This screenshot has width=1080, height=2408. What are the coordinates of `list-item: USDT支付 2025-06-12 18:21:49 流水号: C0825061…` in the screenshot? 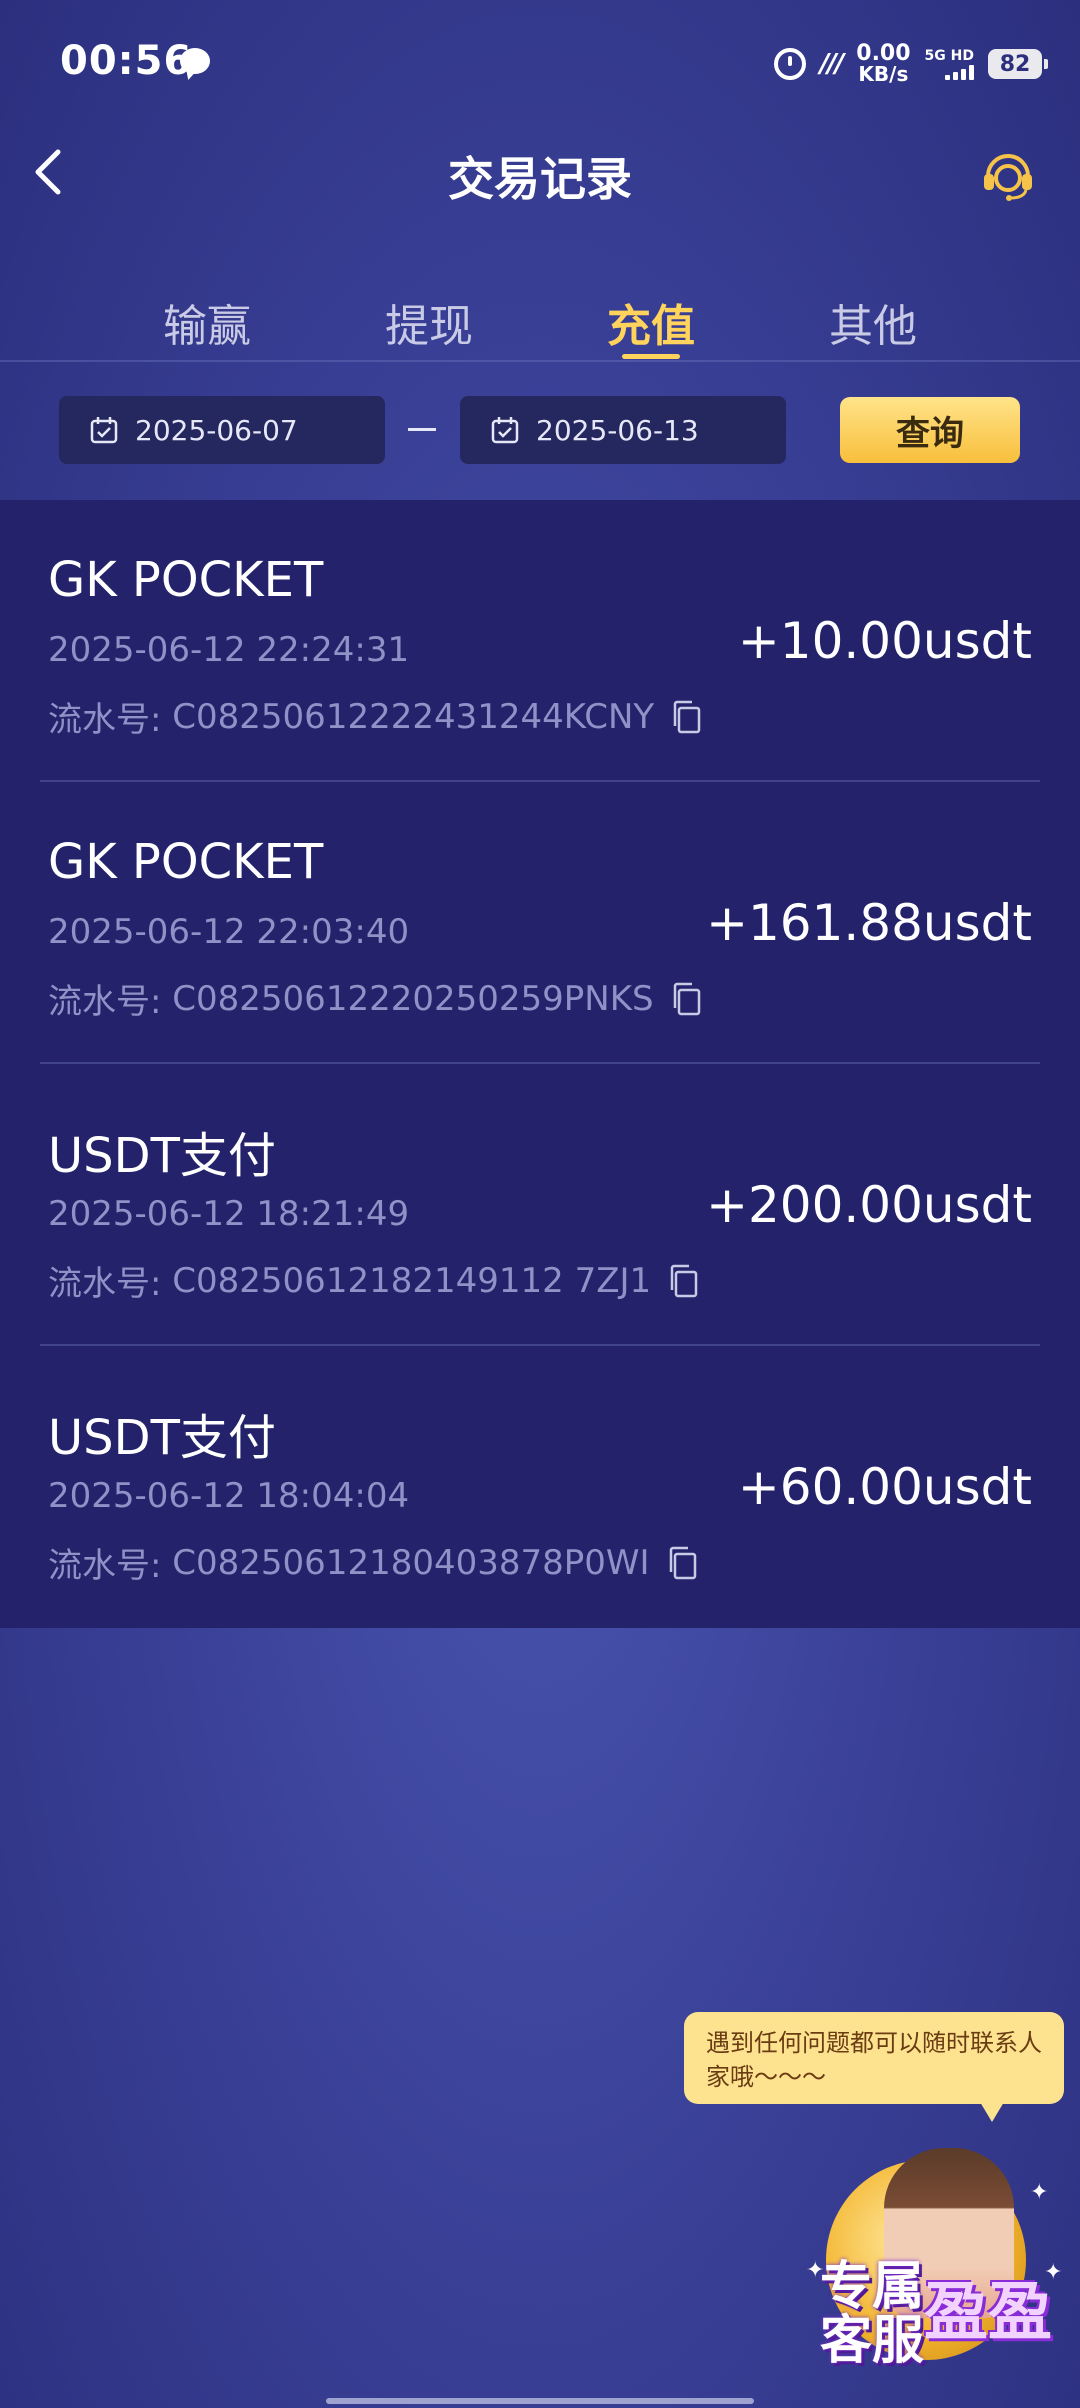 It's located at (540, 1205).